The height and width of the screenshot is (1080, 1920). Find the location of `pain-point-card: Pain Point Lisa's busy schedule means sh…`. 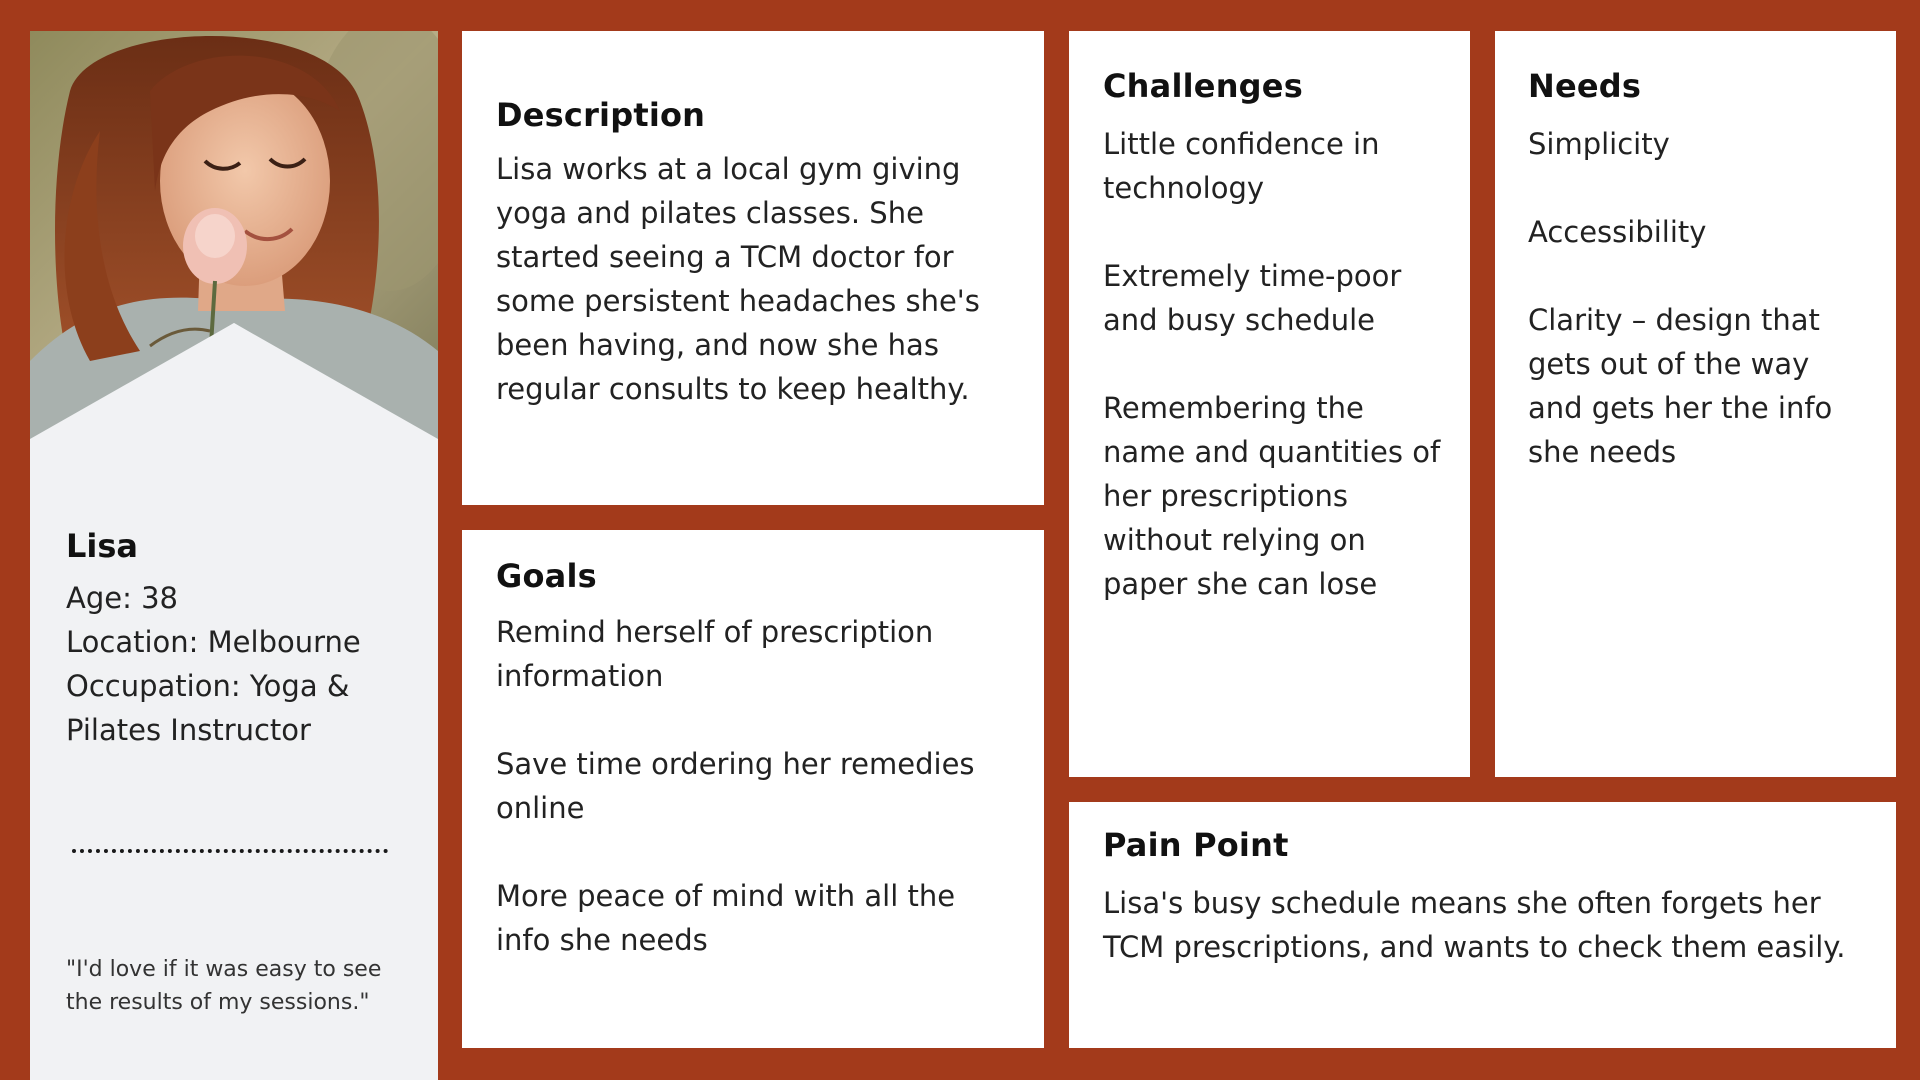

pain-point-card: Pain Point Lisa's busy schedule means sh… is located at coordinates (1482, 925).